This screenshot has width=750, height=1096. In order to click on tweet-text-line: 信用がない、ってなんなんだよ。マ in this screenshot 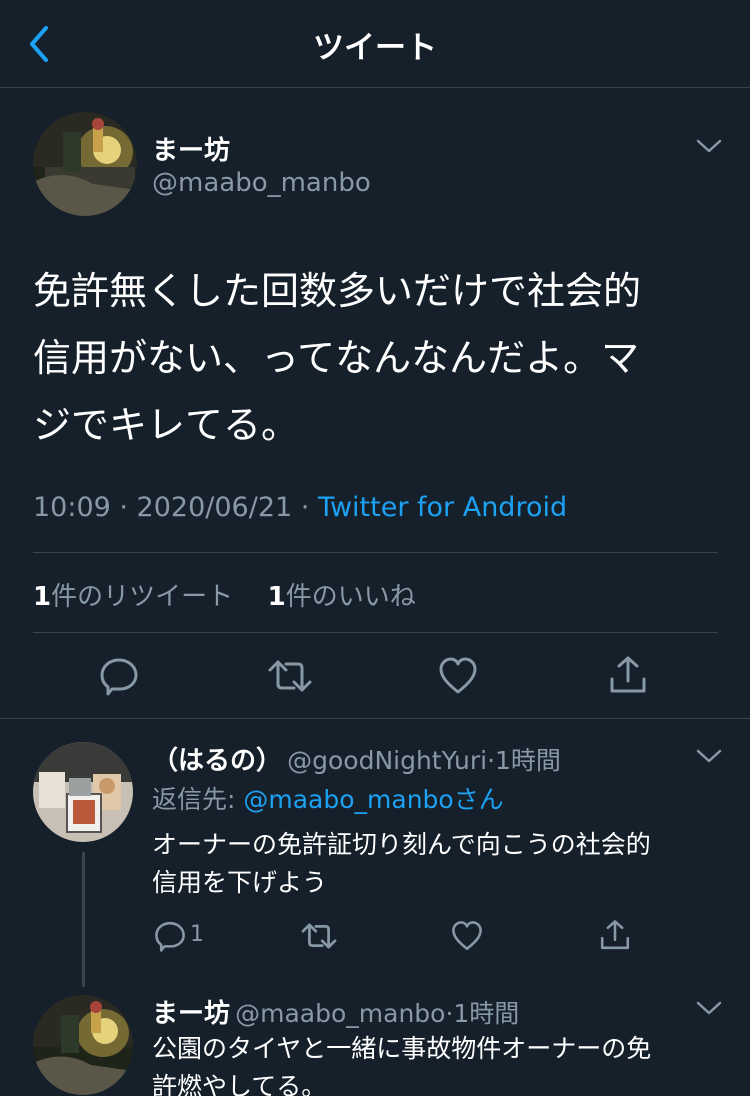, I will do `click(336, 358)`.